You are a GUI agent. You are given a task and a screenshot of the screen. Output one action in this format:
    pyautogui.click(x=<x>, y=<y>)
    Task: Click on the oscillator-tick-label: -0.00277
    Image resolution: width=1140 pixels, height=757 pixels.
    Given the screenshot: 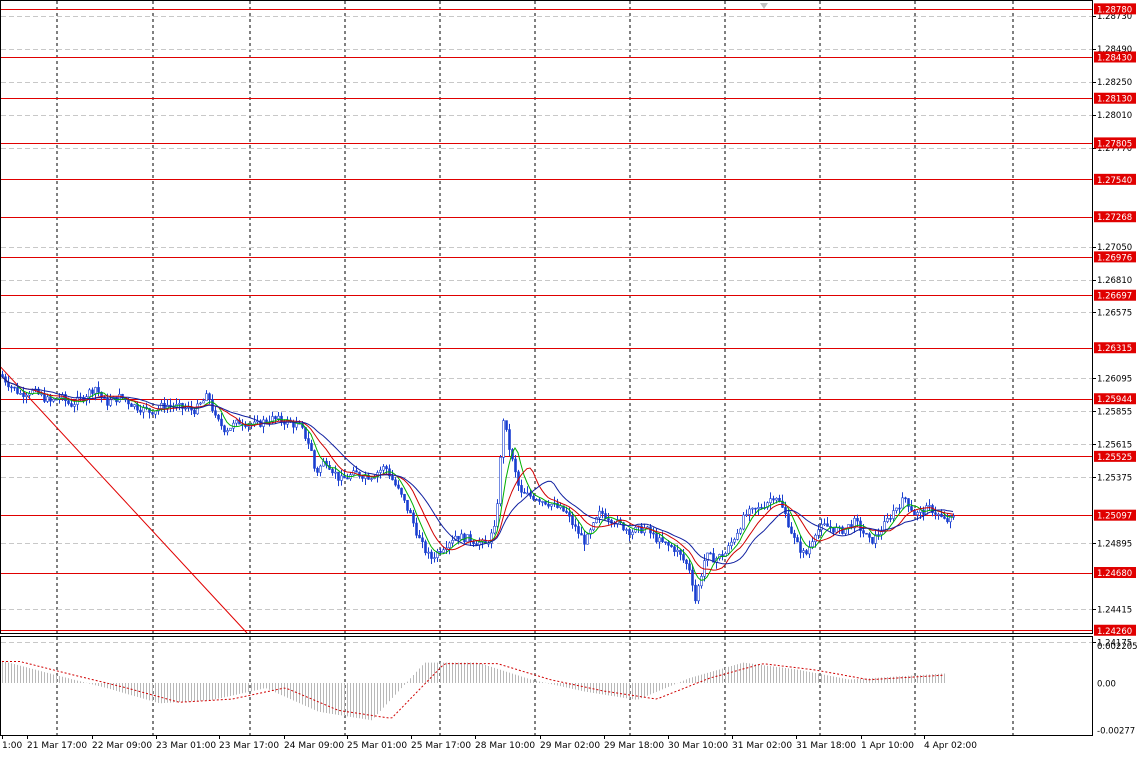 What is the action you would take?
    pyautogui.click(x=1116, y=731)
    